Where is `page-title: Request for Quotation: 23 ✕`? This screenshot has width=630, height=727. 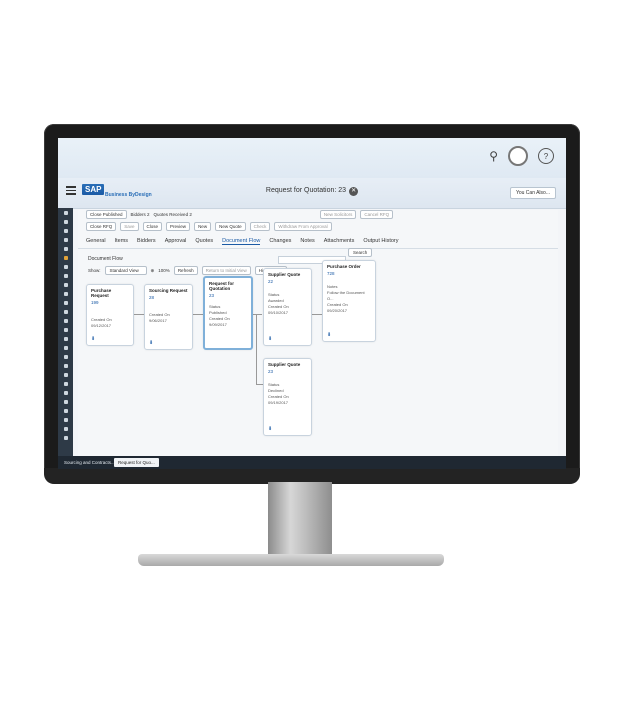 page-title: Request for Quotation: 23 ✕ is located at coordinates (312, 191).